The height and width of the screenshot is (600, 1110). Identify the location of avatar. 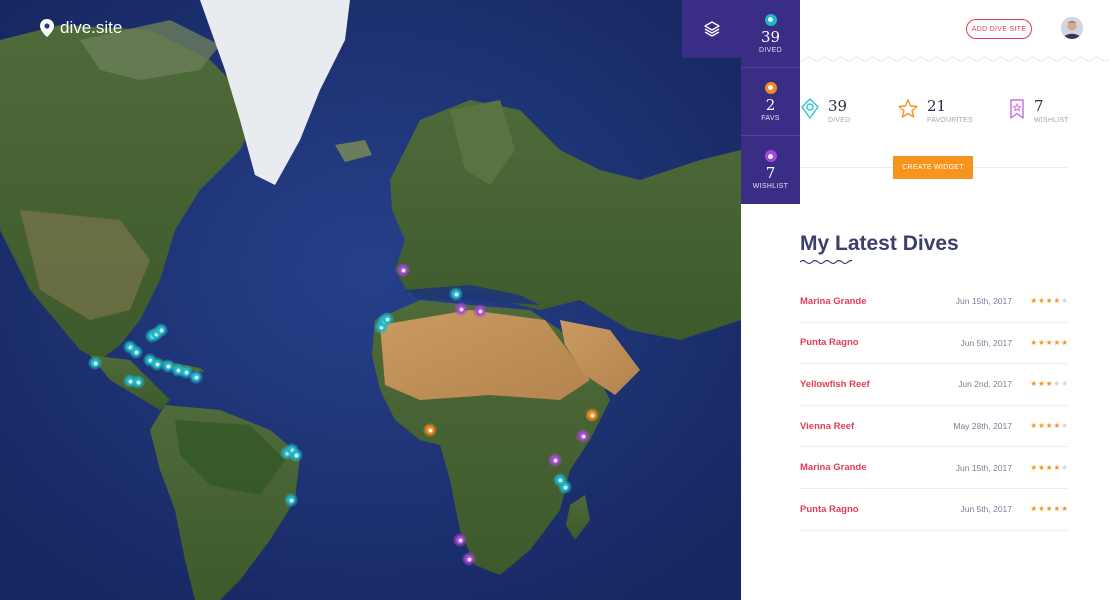
(1072, 28).